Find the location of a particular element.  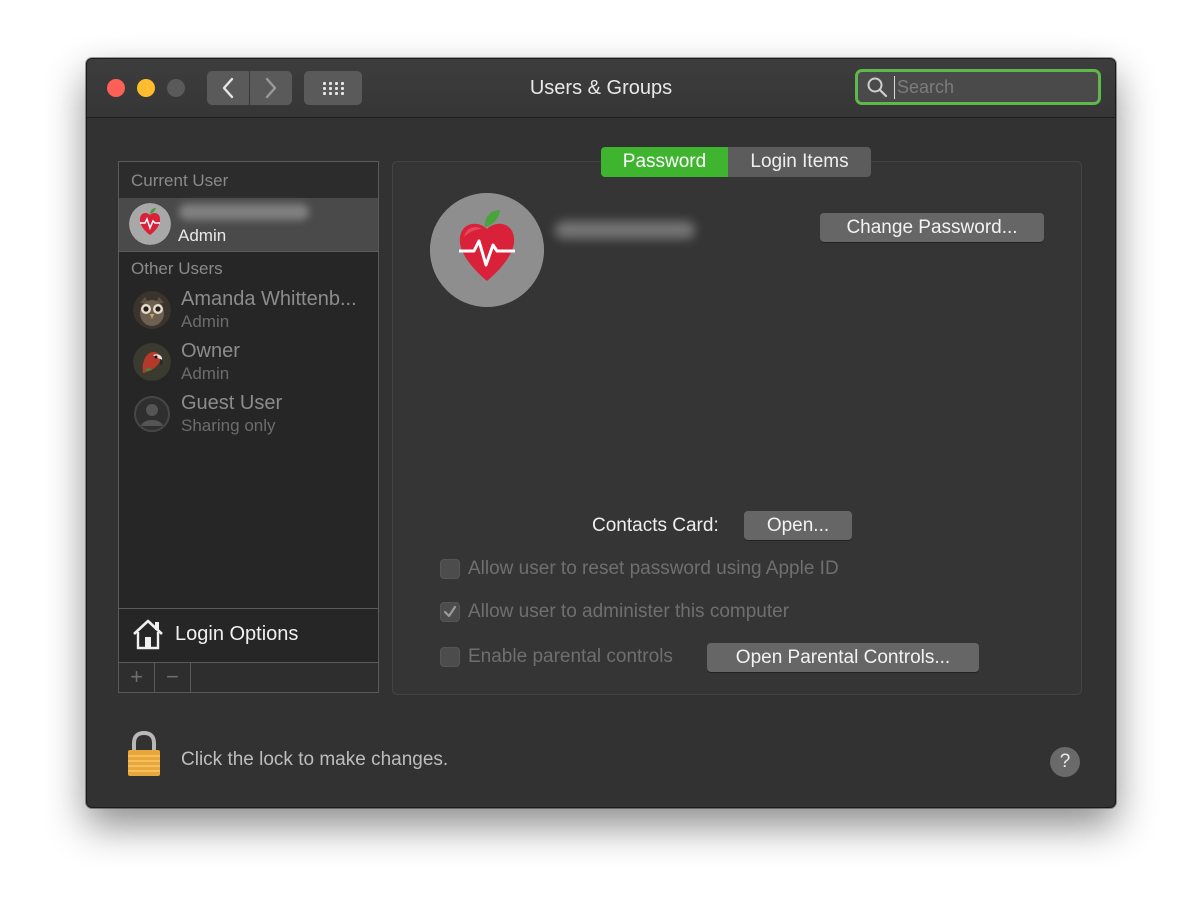

login-options-row: Login Options is located at coordinates (248, 635).